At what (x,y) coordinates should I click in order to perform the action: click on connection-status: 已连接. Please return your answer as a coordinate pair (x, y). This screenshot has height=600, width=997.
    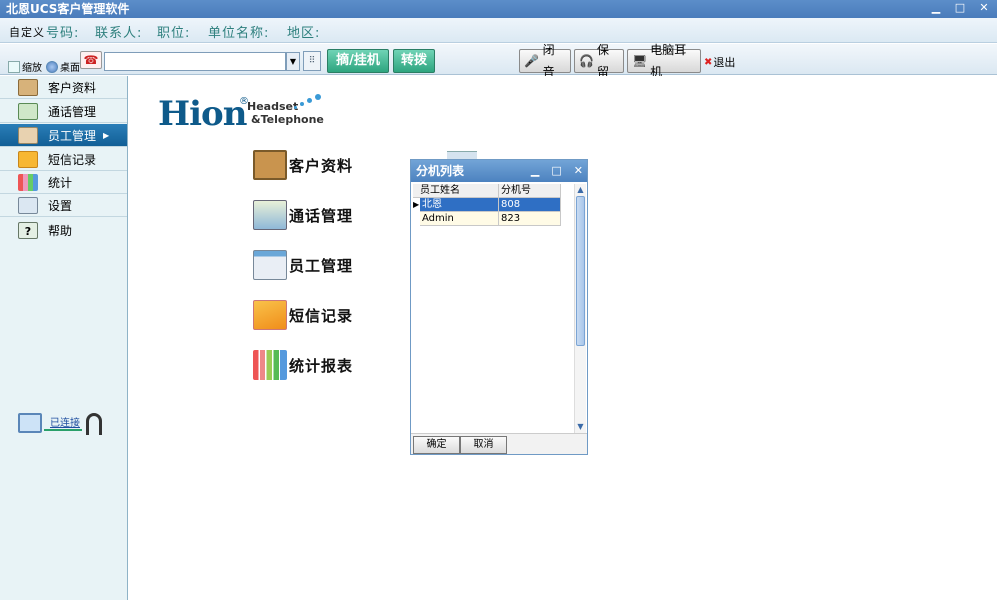
    Looking at the image, I should click on (63, 425).